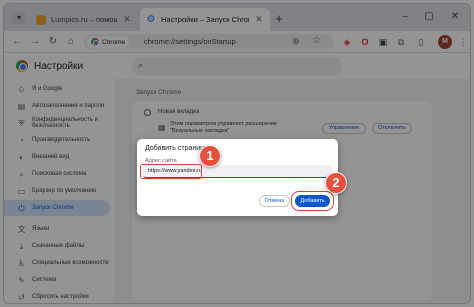 The width and height of the screenshot is (474, 307). I want to click on step-2-badge: 2, so click(336, 183).